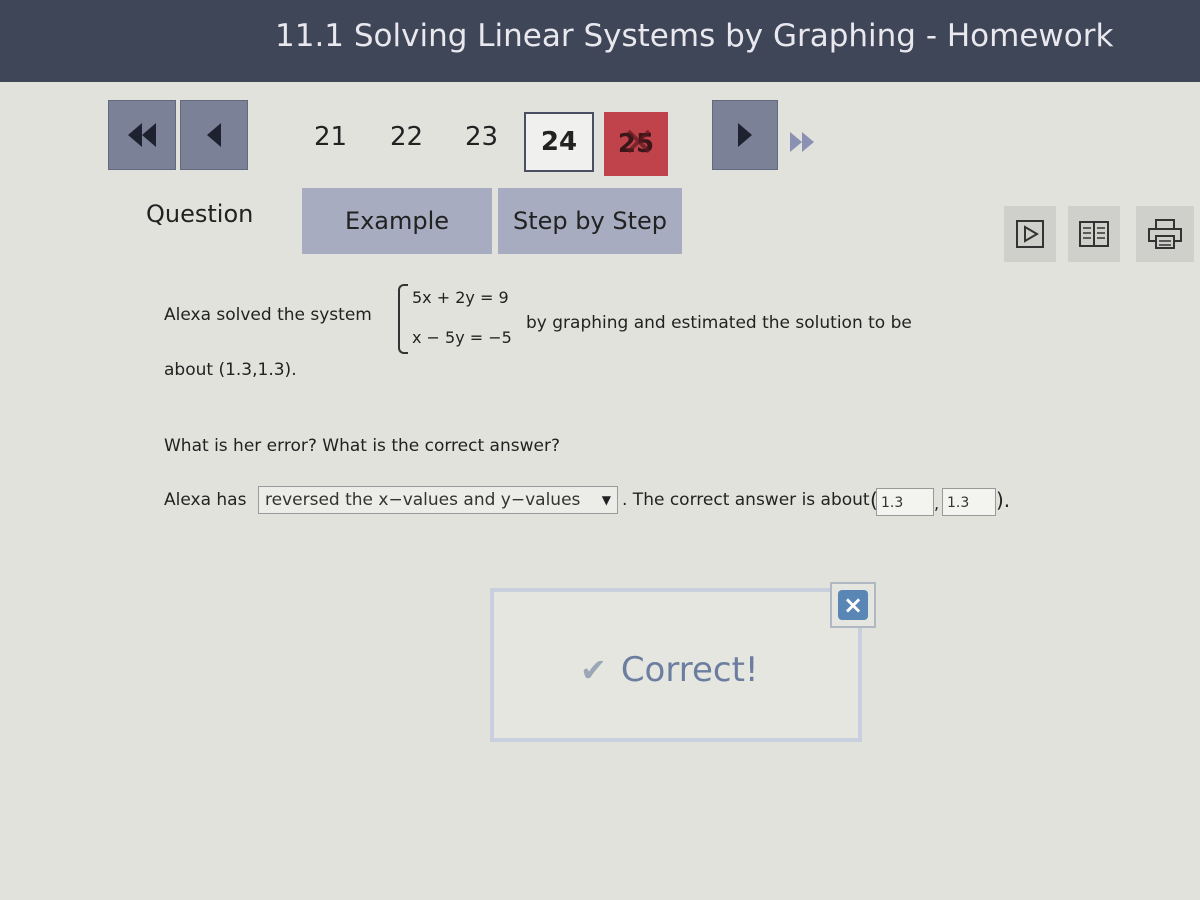 This screenshot has width=1200, height=900. I want to click on print-button, so click(1165, 234).